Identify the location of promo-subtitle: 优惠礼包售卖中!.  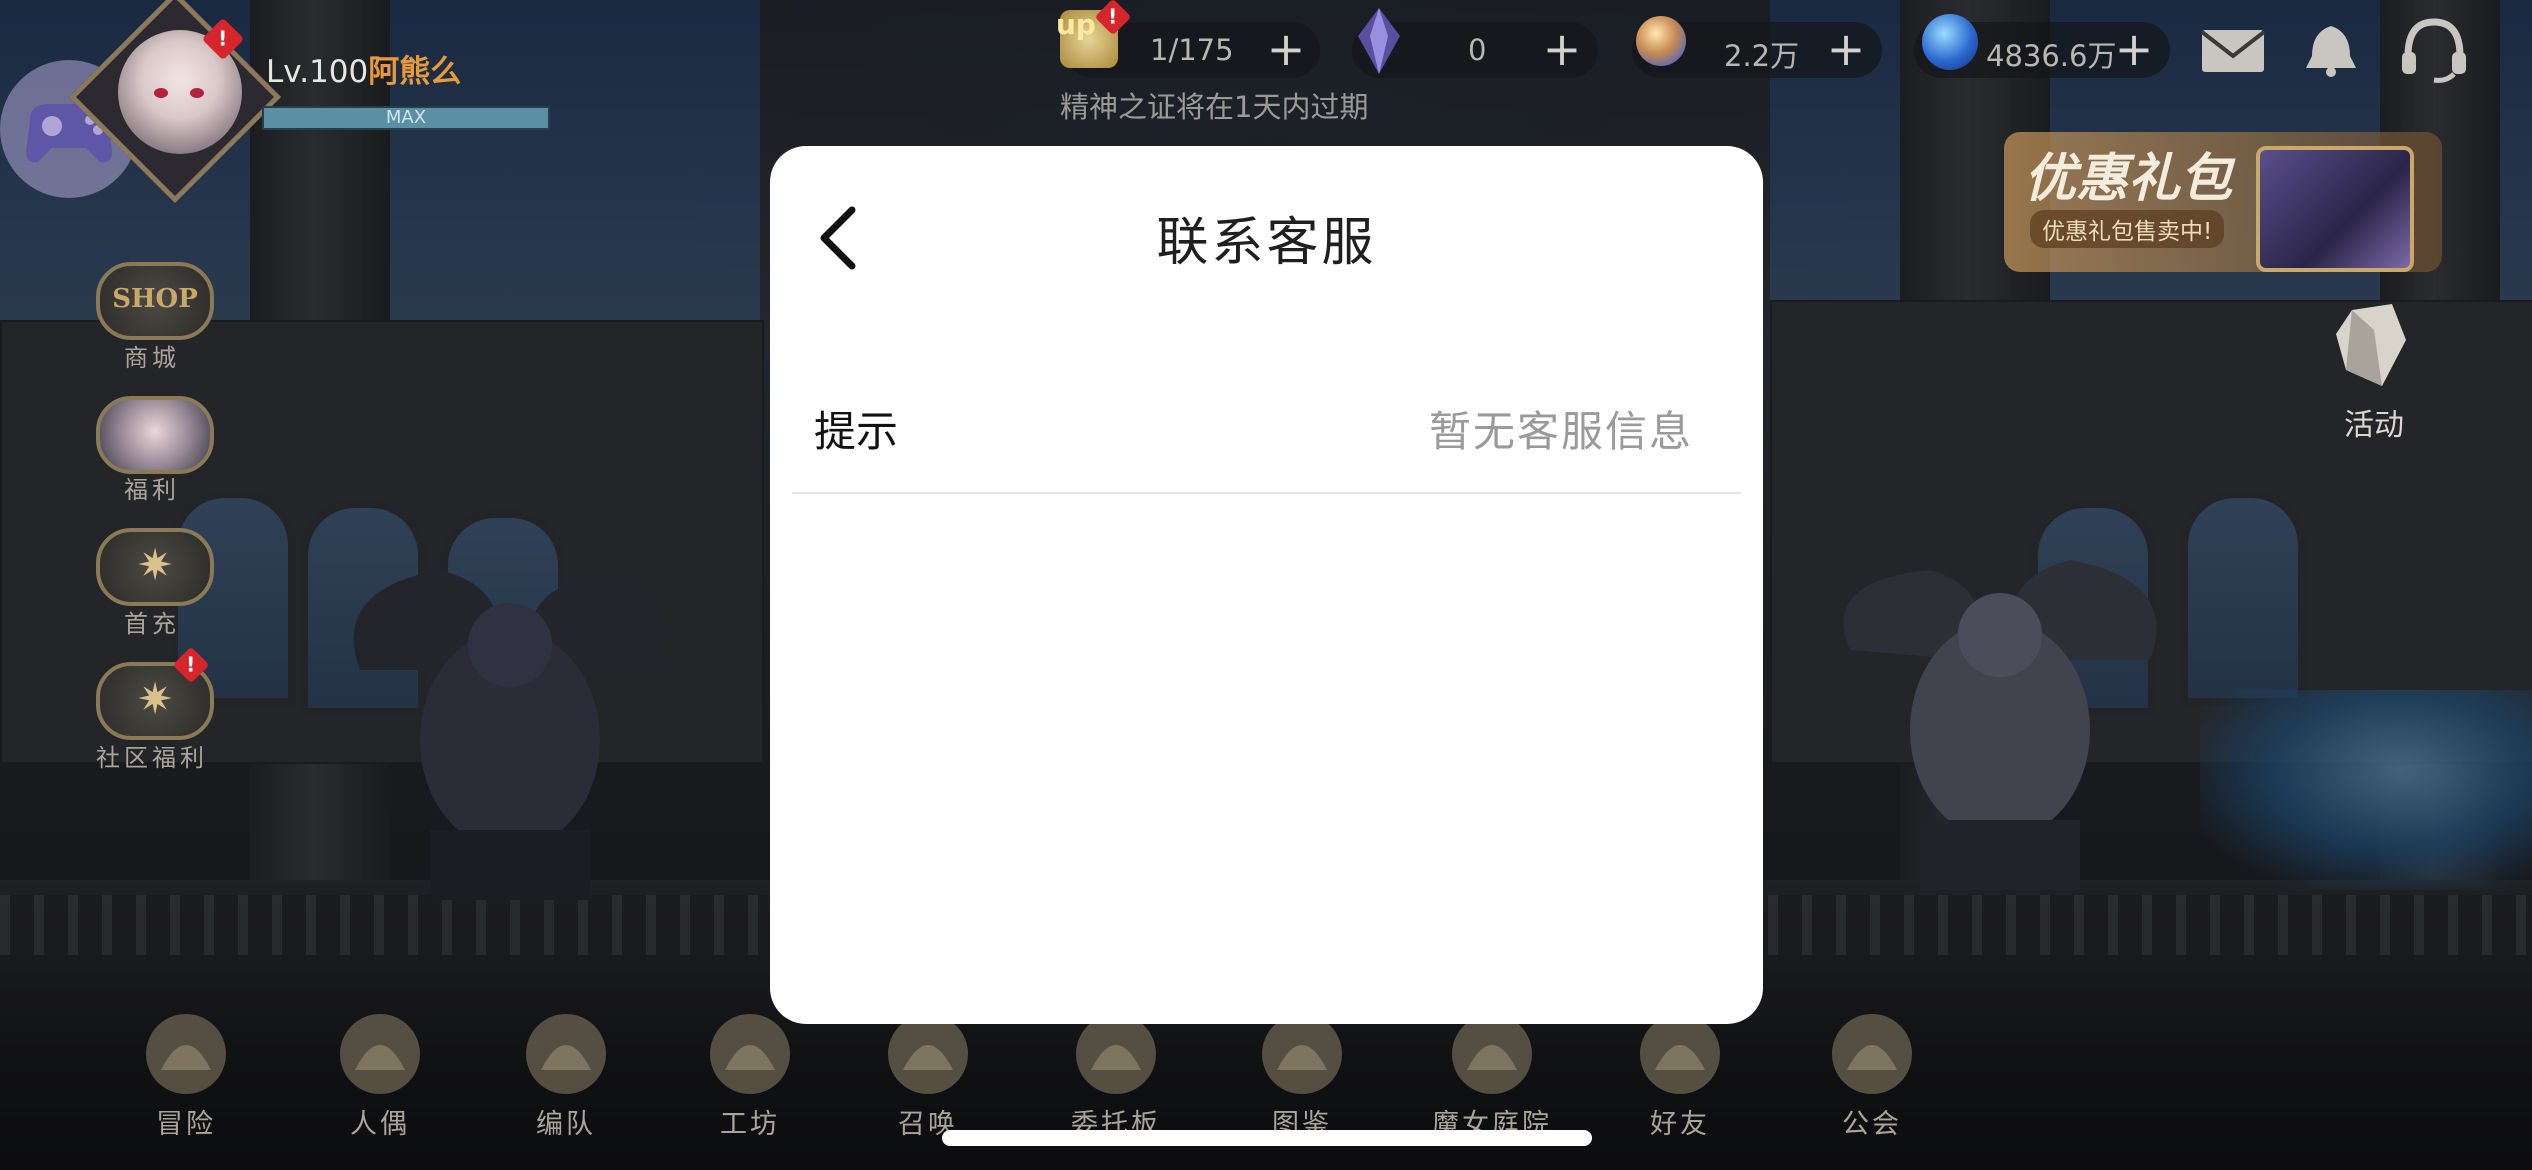
(2127, 229).